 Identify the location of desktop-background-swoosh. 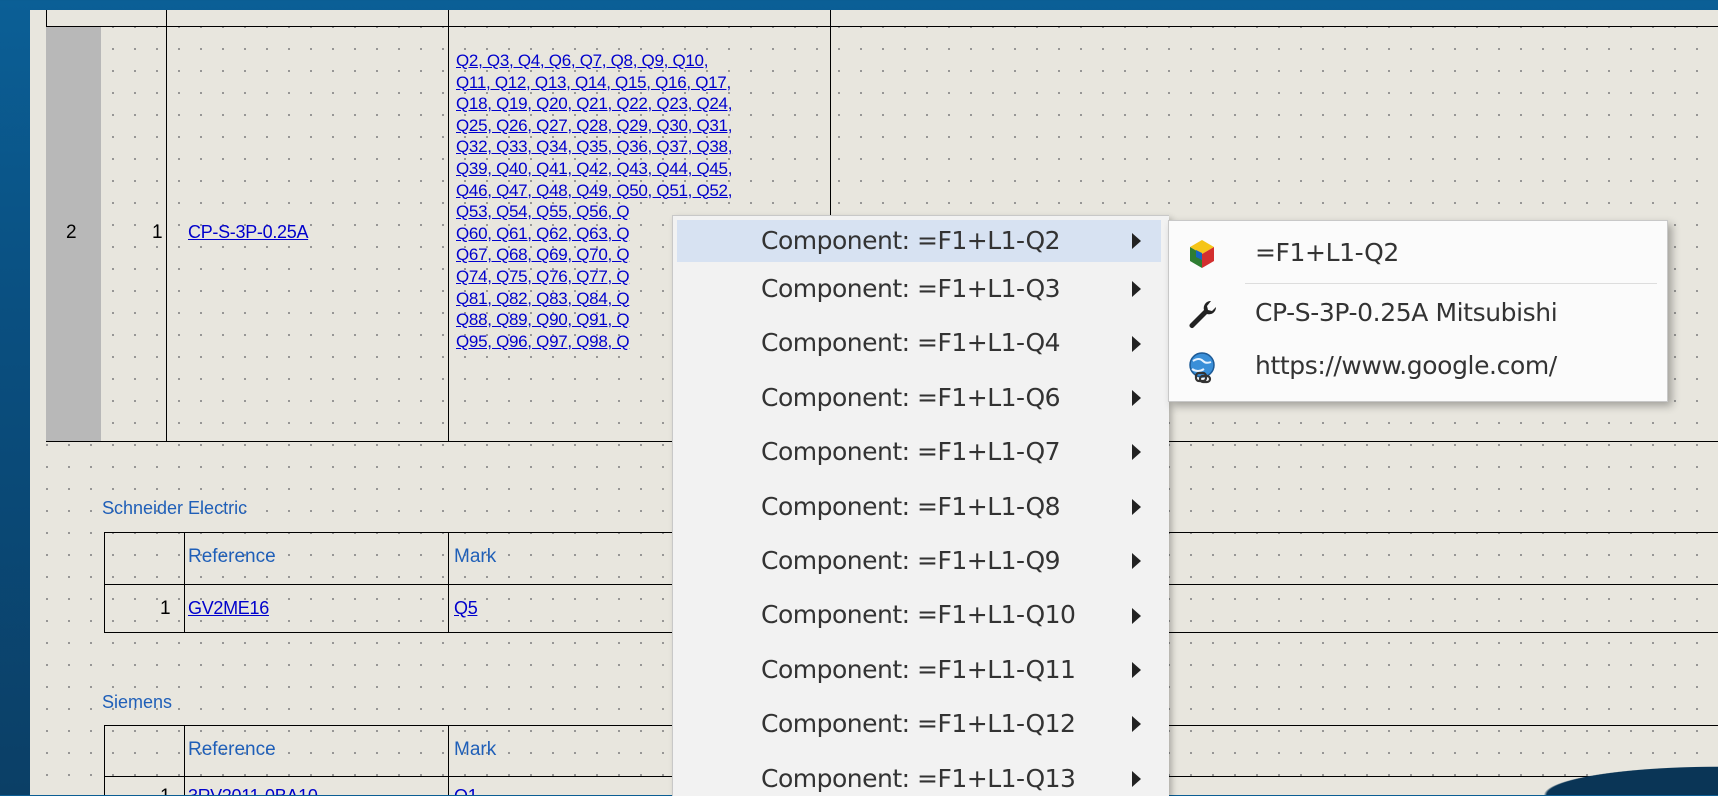
(1608, 777).